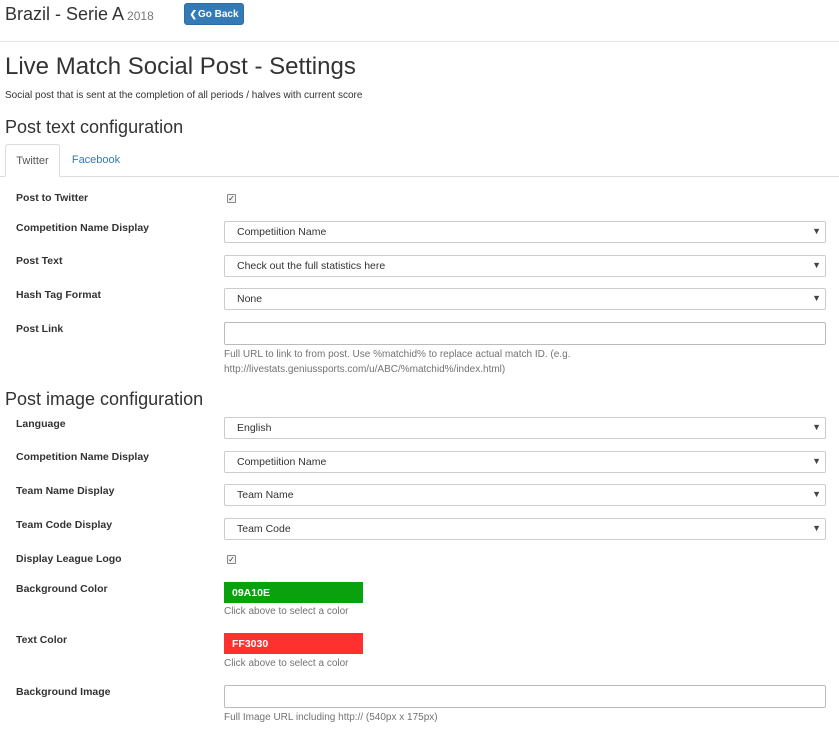  I want to click on team-code-display-select: Team Code ▼, so click(525, 529).